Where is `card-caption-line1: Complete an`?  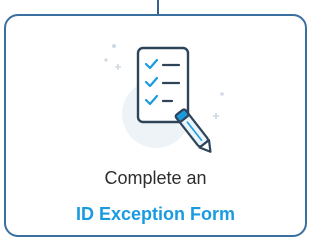
card-caption-line1: Complete an is located at coordinates (155, 178).